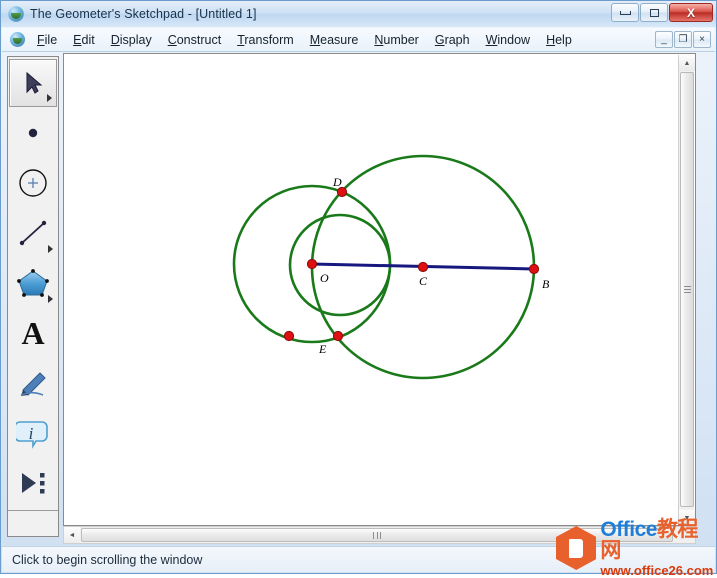 The height and width of the screenshot is (578, 717). What do you see at coordinates (107, 559) in the screenshot?
I see `status-message: Click to begin scrolling the window` at bounding box center [107, 559].